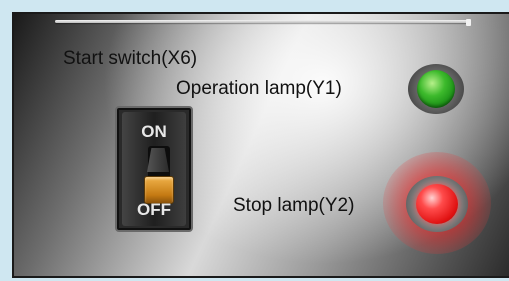  I want to click on green-lamp-icon, so click(436, 89).